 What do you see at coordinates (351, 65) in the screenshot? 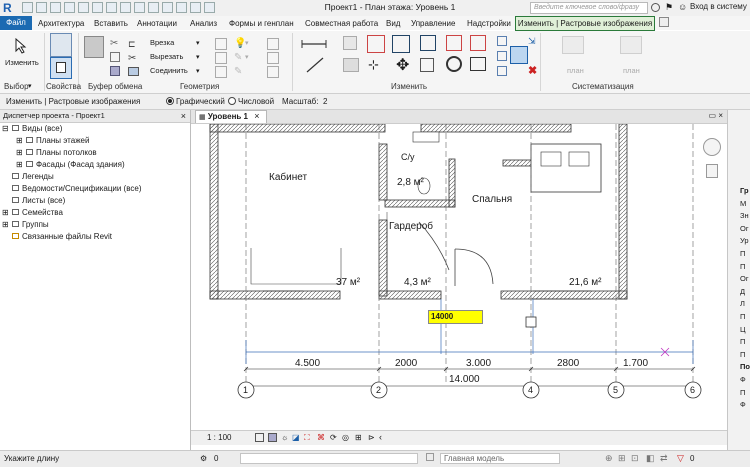
I see `array-icon` at bounding box center [351, 65].